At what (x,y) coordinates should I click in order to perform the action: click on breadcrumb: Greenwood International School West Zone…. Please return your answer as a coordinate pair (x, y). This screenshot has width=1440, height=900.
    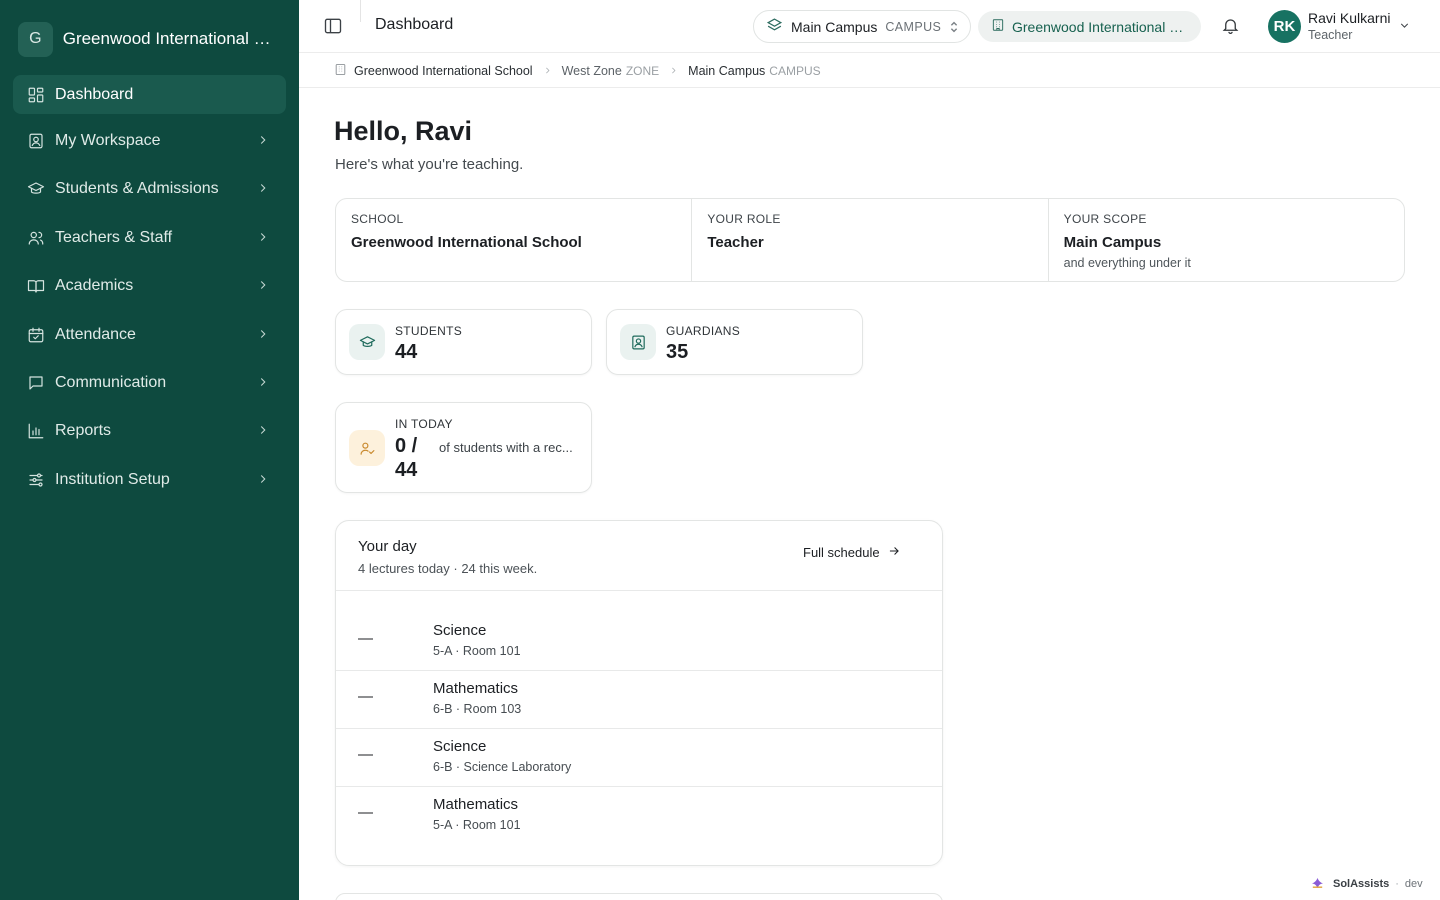
    Looking at the image, I should click on (887, 70).